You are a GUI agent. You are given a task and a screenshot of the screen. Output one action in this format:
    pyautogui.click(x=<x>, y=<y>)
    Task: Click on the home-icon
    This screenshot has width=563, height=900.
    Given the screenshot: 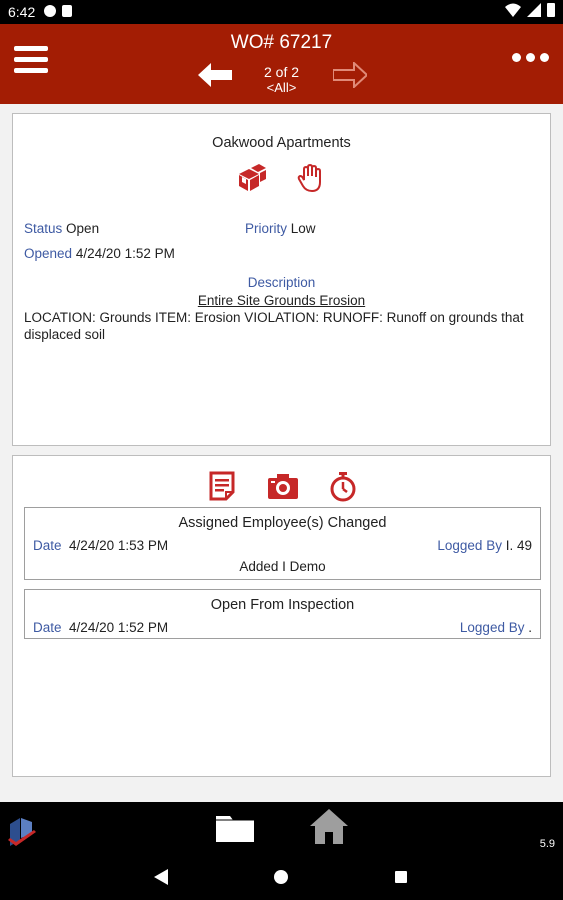 What is the action you would take?
    pyautogui.click(x=329, y=826)
    